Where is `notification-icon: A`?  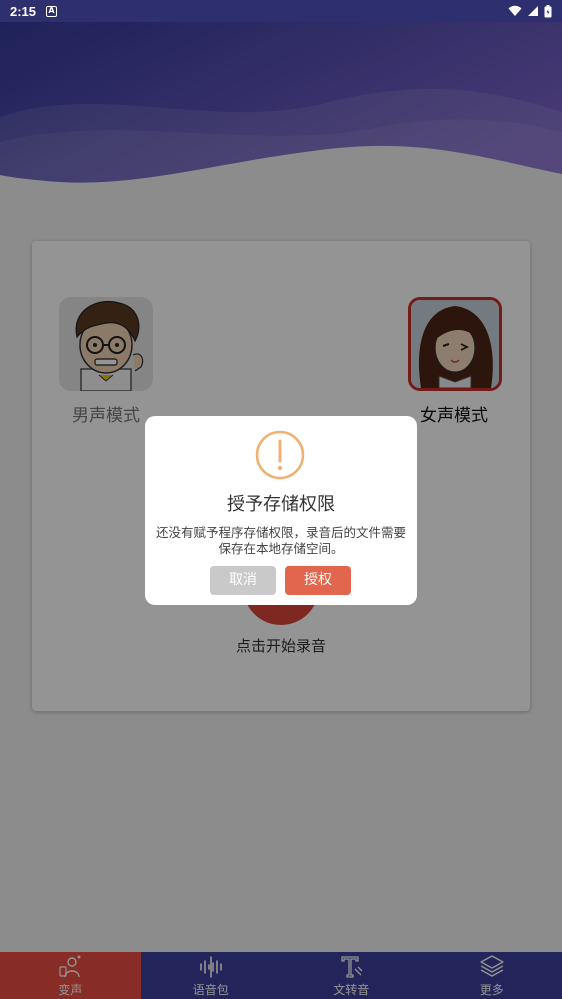 notification-icon: A is located at coordinates (52, 11).